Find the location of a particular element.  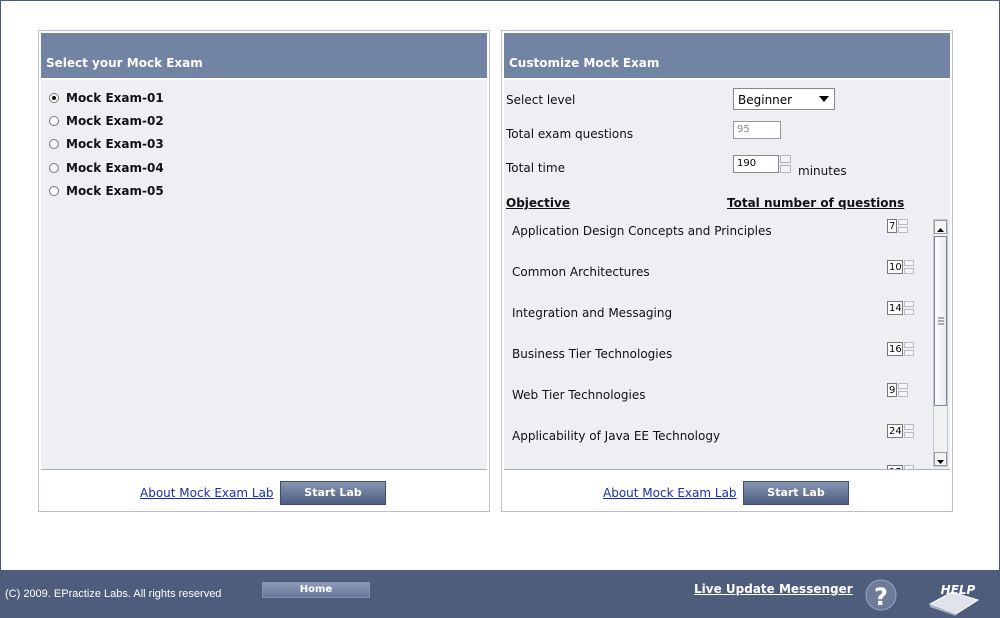

total-time-label: Total time is located at coordinates (535, 168).